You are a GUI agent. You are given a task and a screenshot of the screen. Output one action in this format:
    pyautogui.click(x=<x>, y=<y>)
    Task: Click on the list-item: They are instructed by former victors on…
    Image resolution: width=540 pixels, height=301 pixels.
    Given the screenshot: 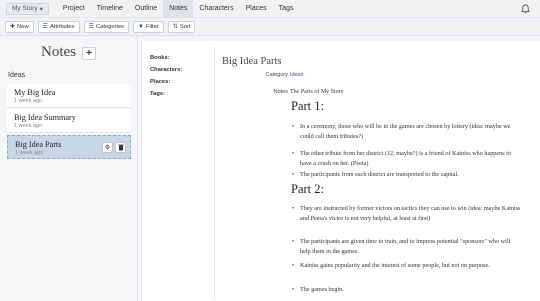 What is the action you would take?
    pyautogui.click(x=407, y=213)
    